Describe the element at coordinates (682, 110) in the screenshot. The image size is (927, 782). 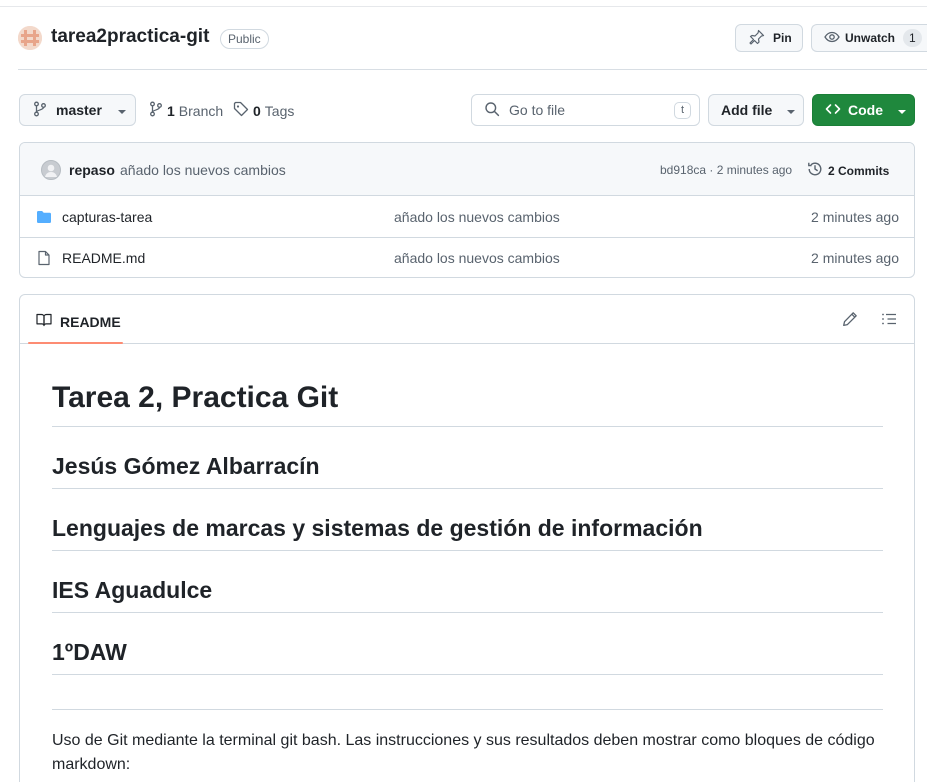
I see `keyboard-shortcut-hint: t` at that location.